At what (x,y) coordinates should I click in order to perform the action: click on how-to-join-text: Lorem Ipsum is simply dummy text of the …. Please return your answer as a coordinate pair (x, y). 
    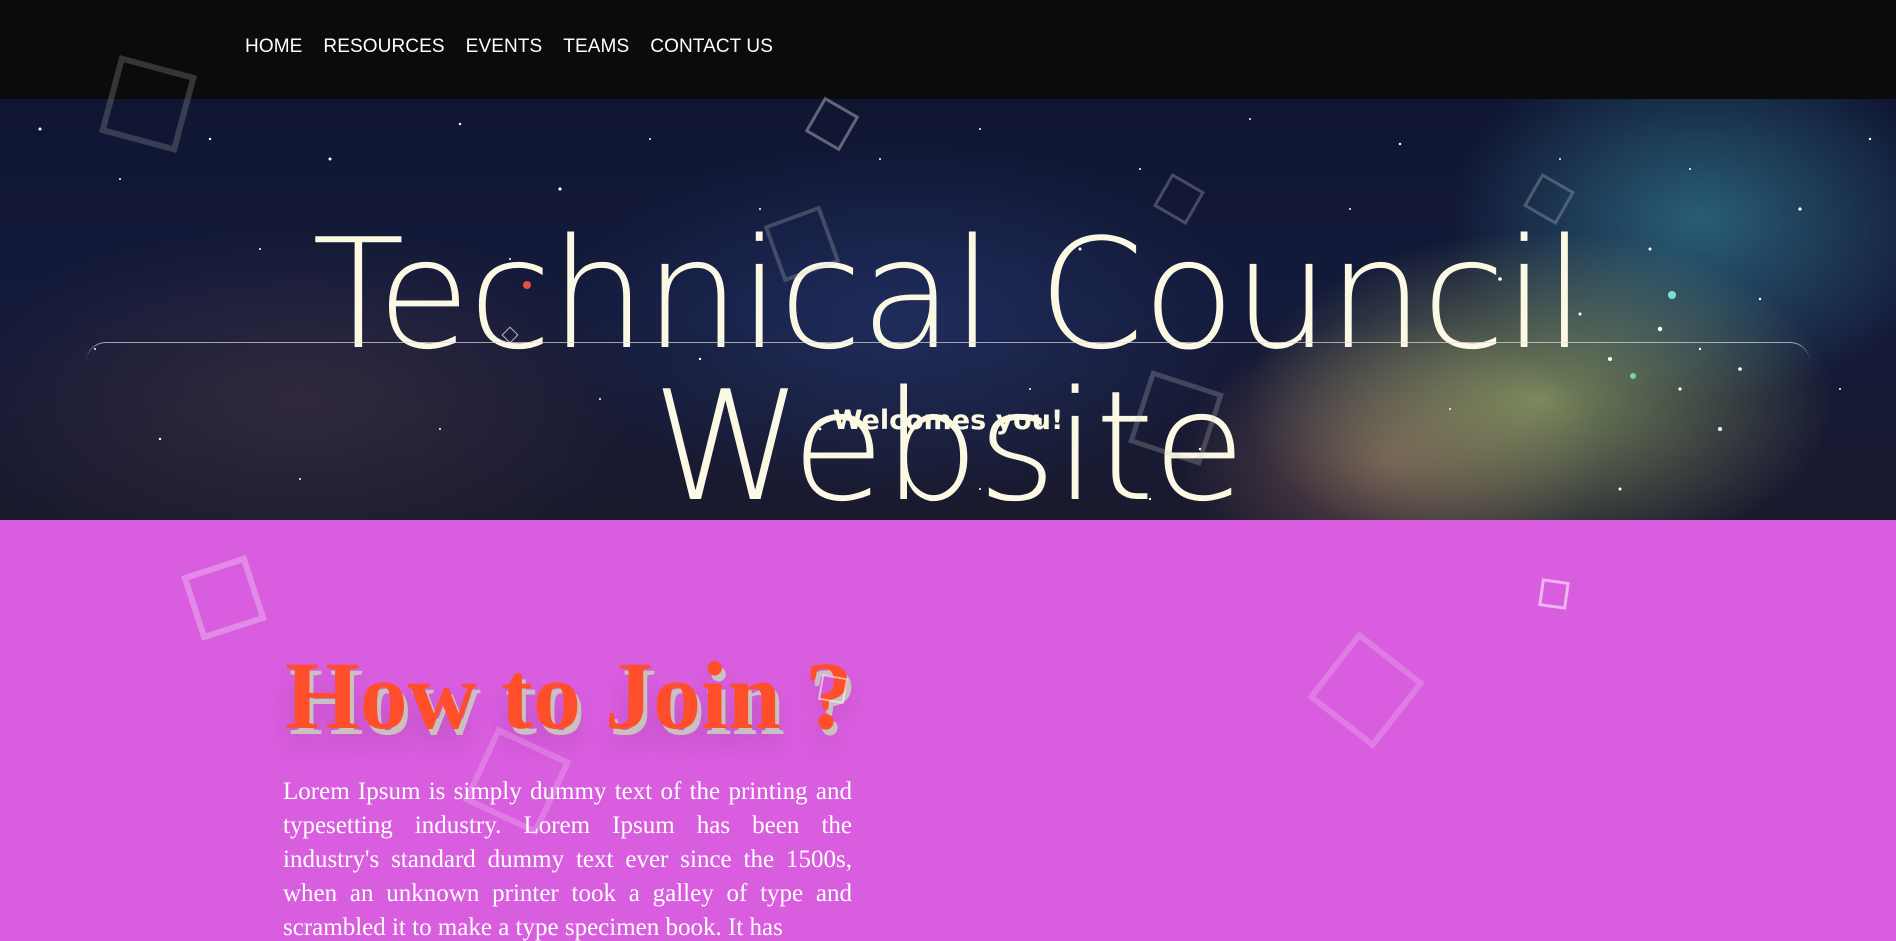
    Looking at the image, I should click on (567, 859).